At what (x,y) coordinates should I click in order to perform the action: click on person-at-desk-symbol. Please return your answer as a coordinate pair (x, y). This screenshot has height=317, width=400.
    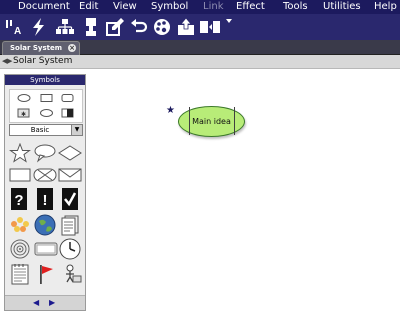
    Looking at the image, I should click on (71, 276).